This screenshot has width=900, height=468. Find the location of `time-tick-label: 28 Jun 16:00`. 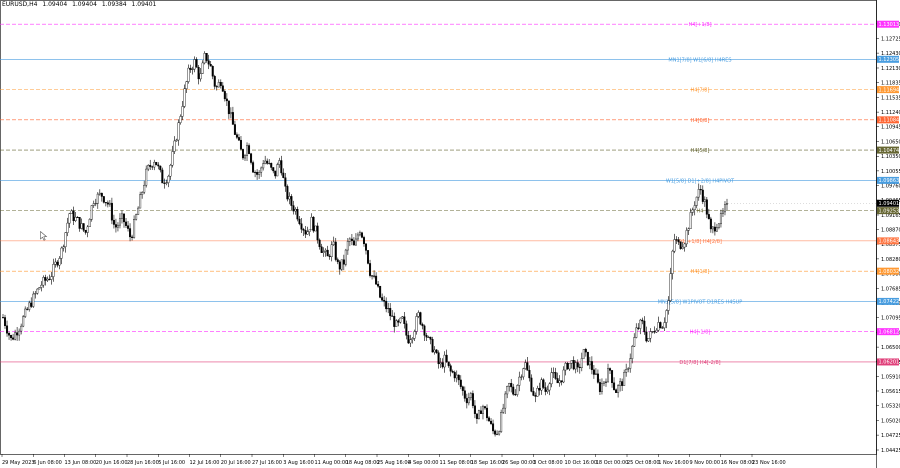

time-tick-label: 28 Jun 16:00 is located at coordinates (143, 463).